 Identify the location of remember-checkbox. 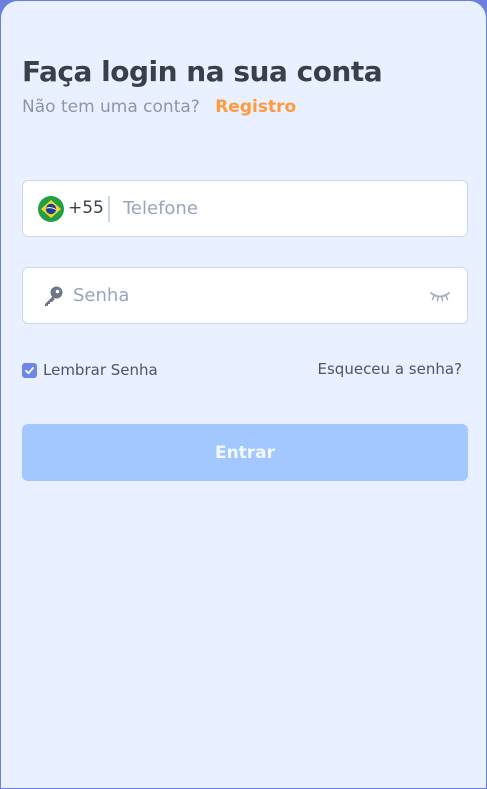
(29, 370).